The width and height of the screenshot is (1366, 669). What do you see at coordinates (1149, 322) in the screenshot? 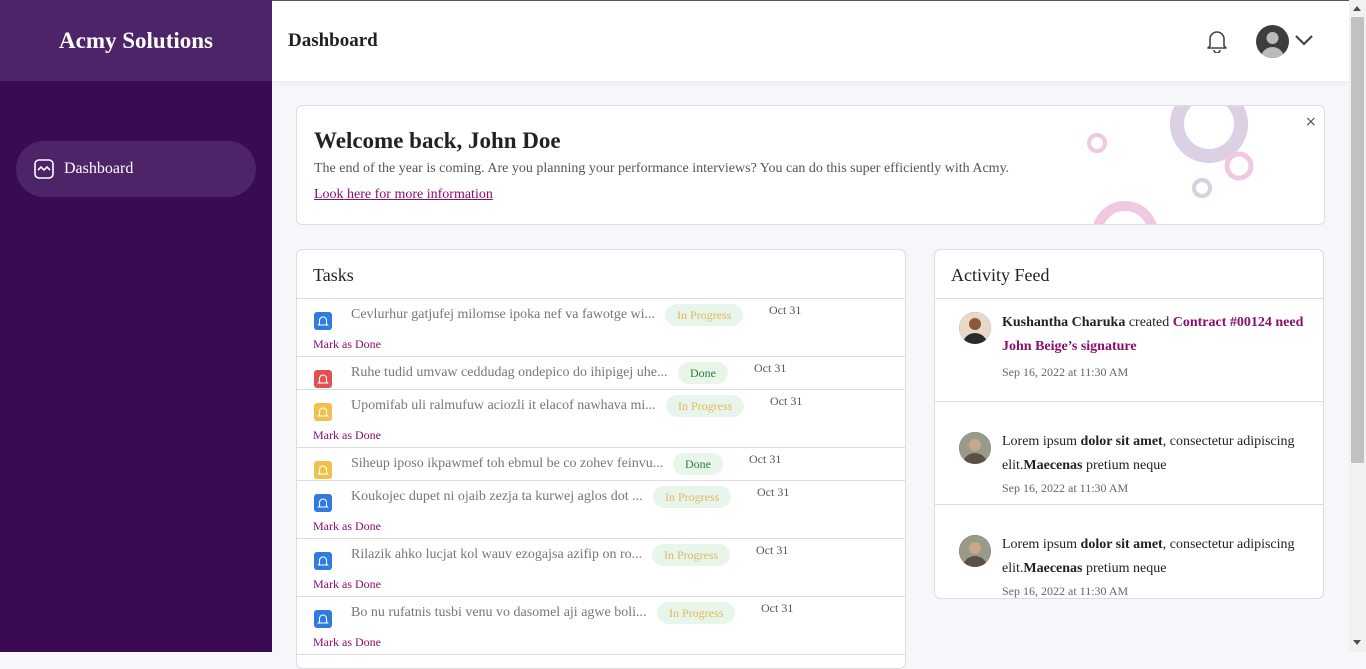
I see `feed-action: created` at bounding box center [1149, 322].